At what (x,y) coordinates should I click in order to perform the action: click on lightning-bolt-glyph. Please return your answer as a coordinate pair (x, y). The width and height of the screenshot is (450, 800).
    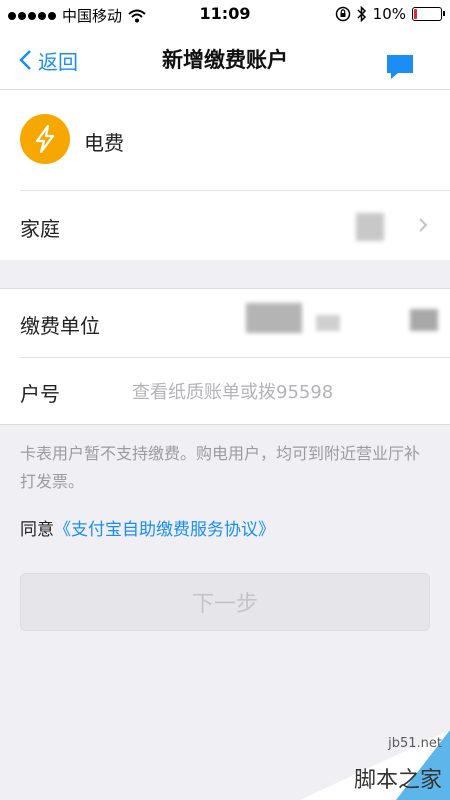
    Looking at the image, I should click on (45, 139).